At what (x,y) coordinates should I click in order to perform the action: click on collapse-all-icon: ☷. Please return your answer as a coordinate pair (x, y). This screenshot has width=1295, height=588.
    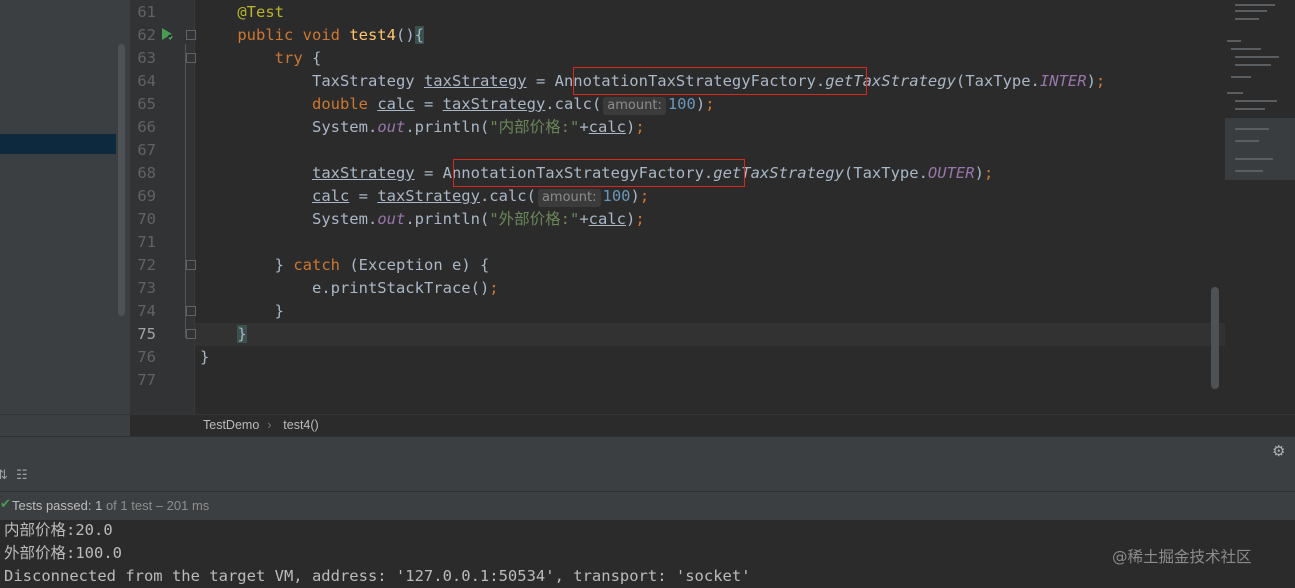
    Looking at the image, I should click on (22, 475).